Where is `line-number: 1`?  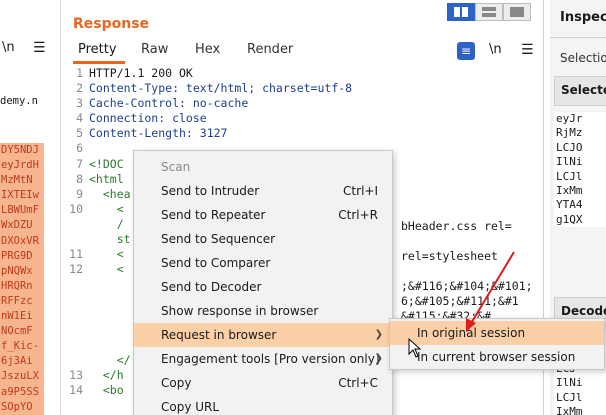
line-number: 1 is located at coordinates (79, 73).